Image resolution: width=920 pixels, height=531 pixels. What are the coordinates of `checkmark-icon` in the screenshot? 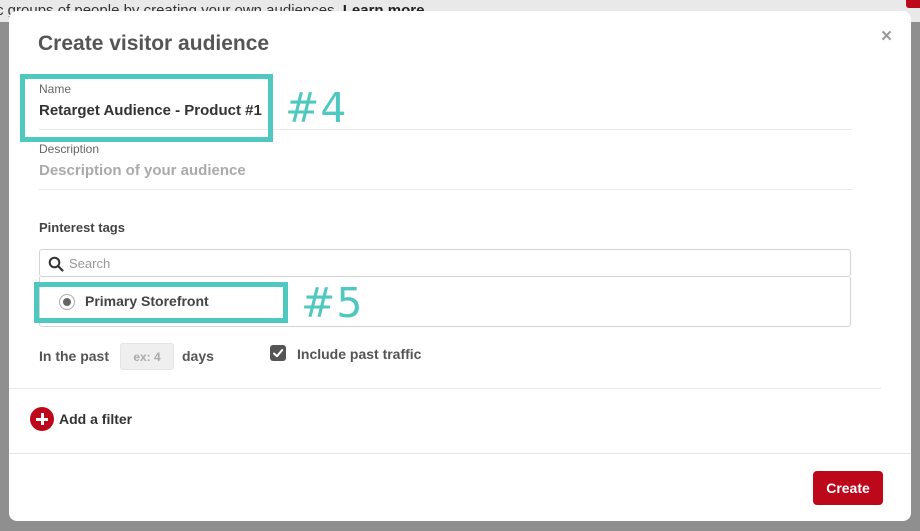 It's located at (278, 353).